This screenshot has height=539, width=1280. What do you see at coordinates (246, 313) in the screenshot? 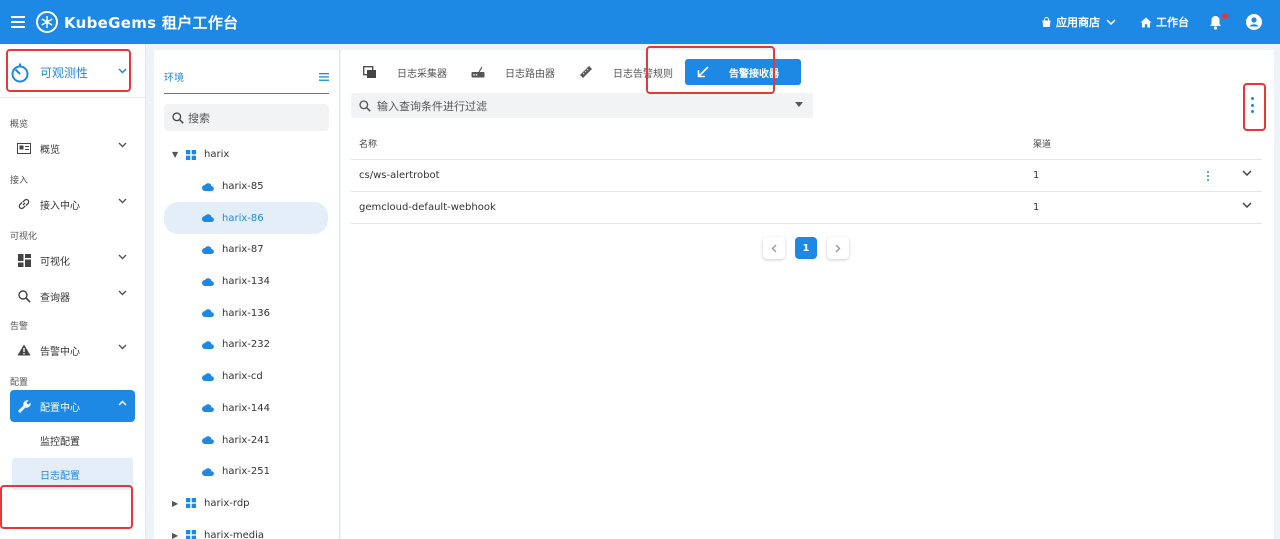
I see `tree-item: harix-136` at bounding box center [246, 313].